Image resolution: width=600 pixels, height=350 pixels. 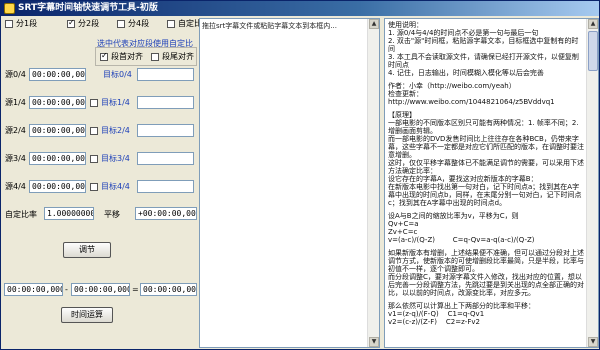 What do you see at coordinates (115, 186) in the screenshot?
I see `target-label-4: 目标4/4` at bounding box center [115, 186].